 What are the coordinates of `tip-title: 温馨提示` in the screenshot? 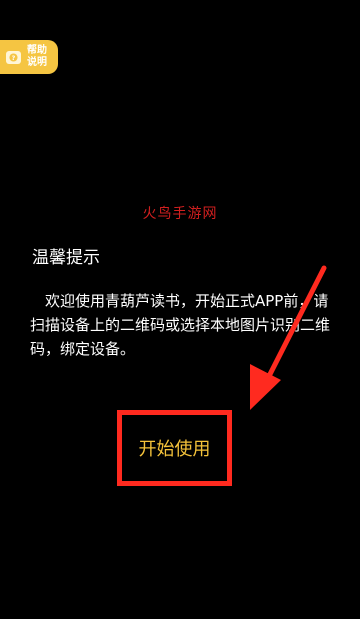 It's located at (66, 258).